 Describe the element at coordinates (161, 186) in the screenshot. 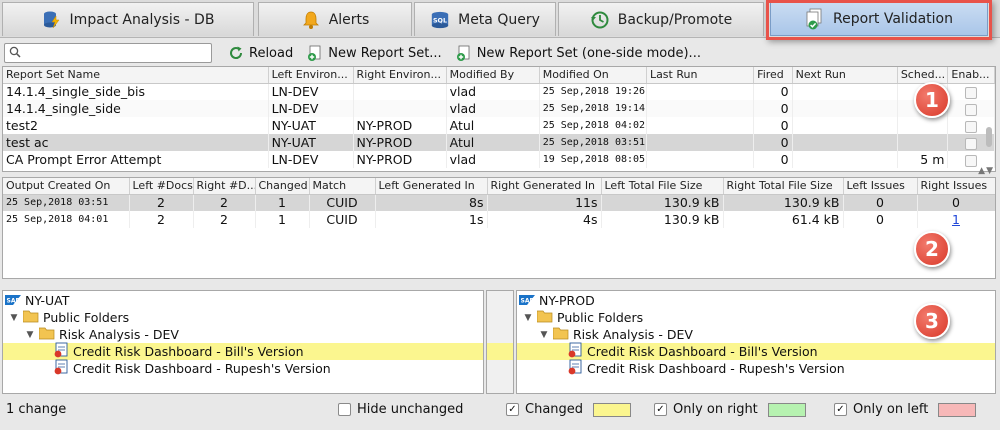

I see `column-header: Left #Docs` at that location.